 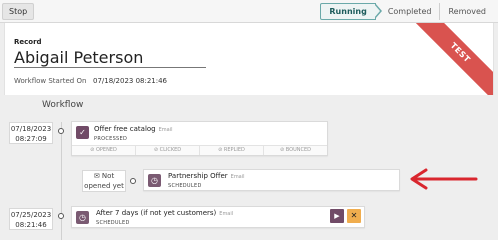 What do you see at coordinates (63, 105) in the screenshot?
I see `workflow-title: Workflow` at bounding box center [63, 105].